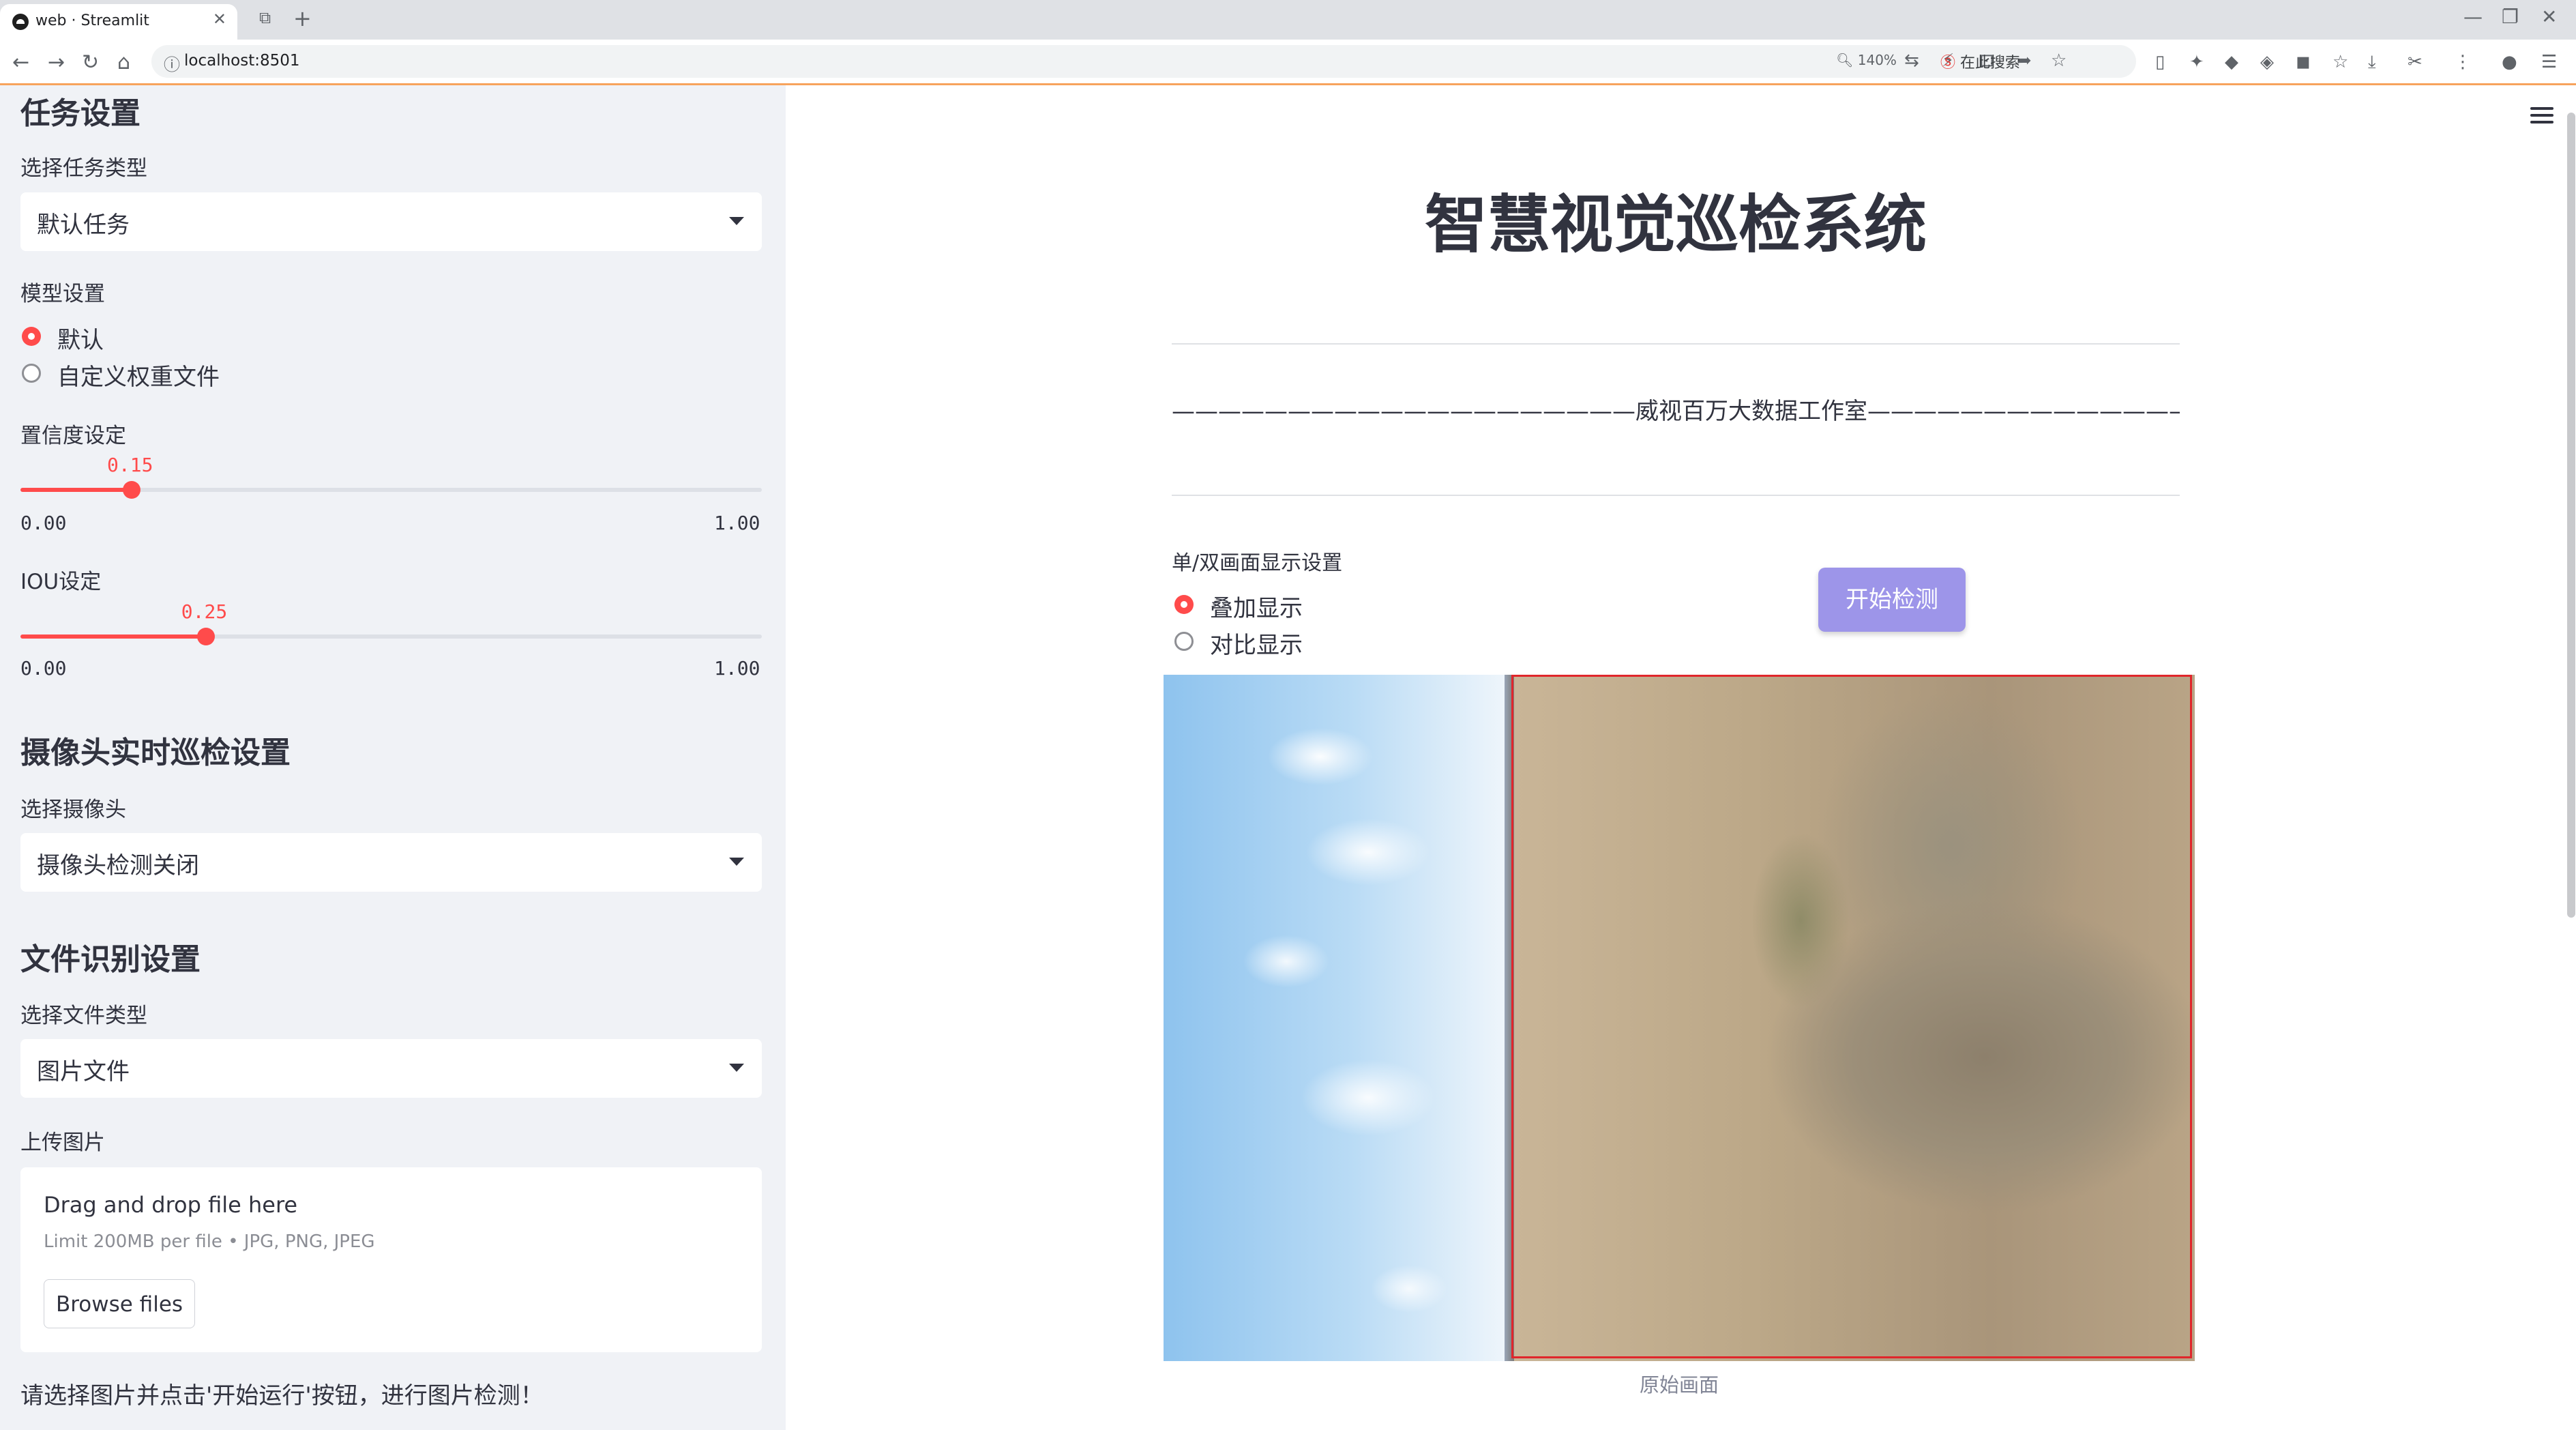 The width and height of the screenshot is (2576, 1430). What do you see at coordinates (92, 20) in the screenshot?
I see `tab-title: web · Streamlit` at bounding box center [92, 20].